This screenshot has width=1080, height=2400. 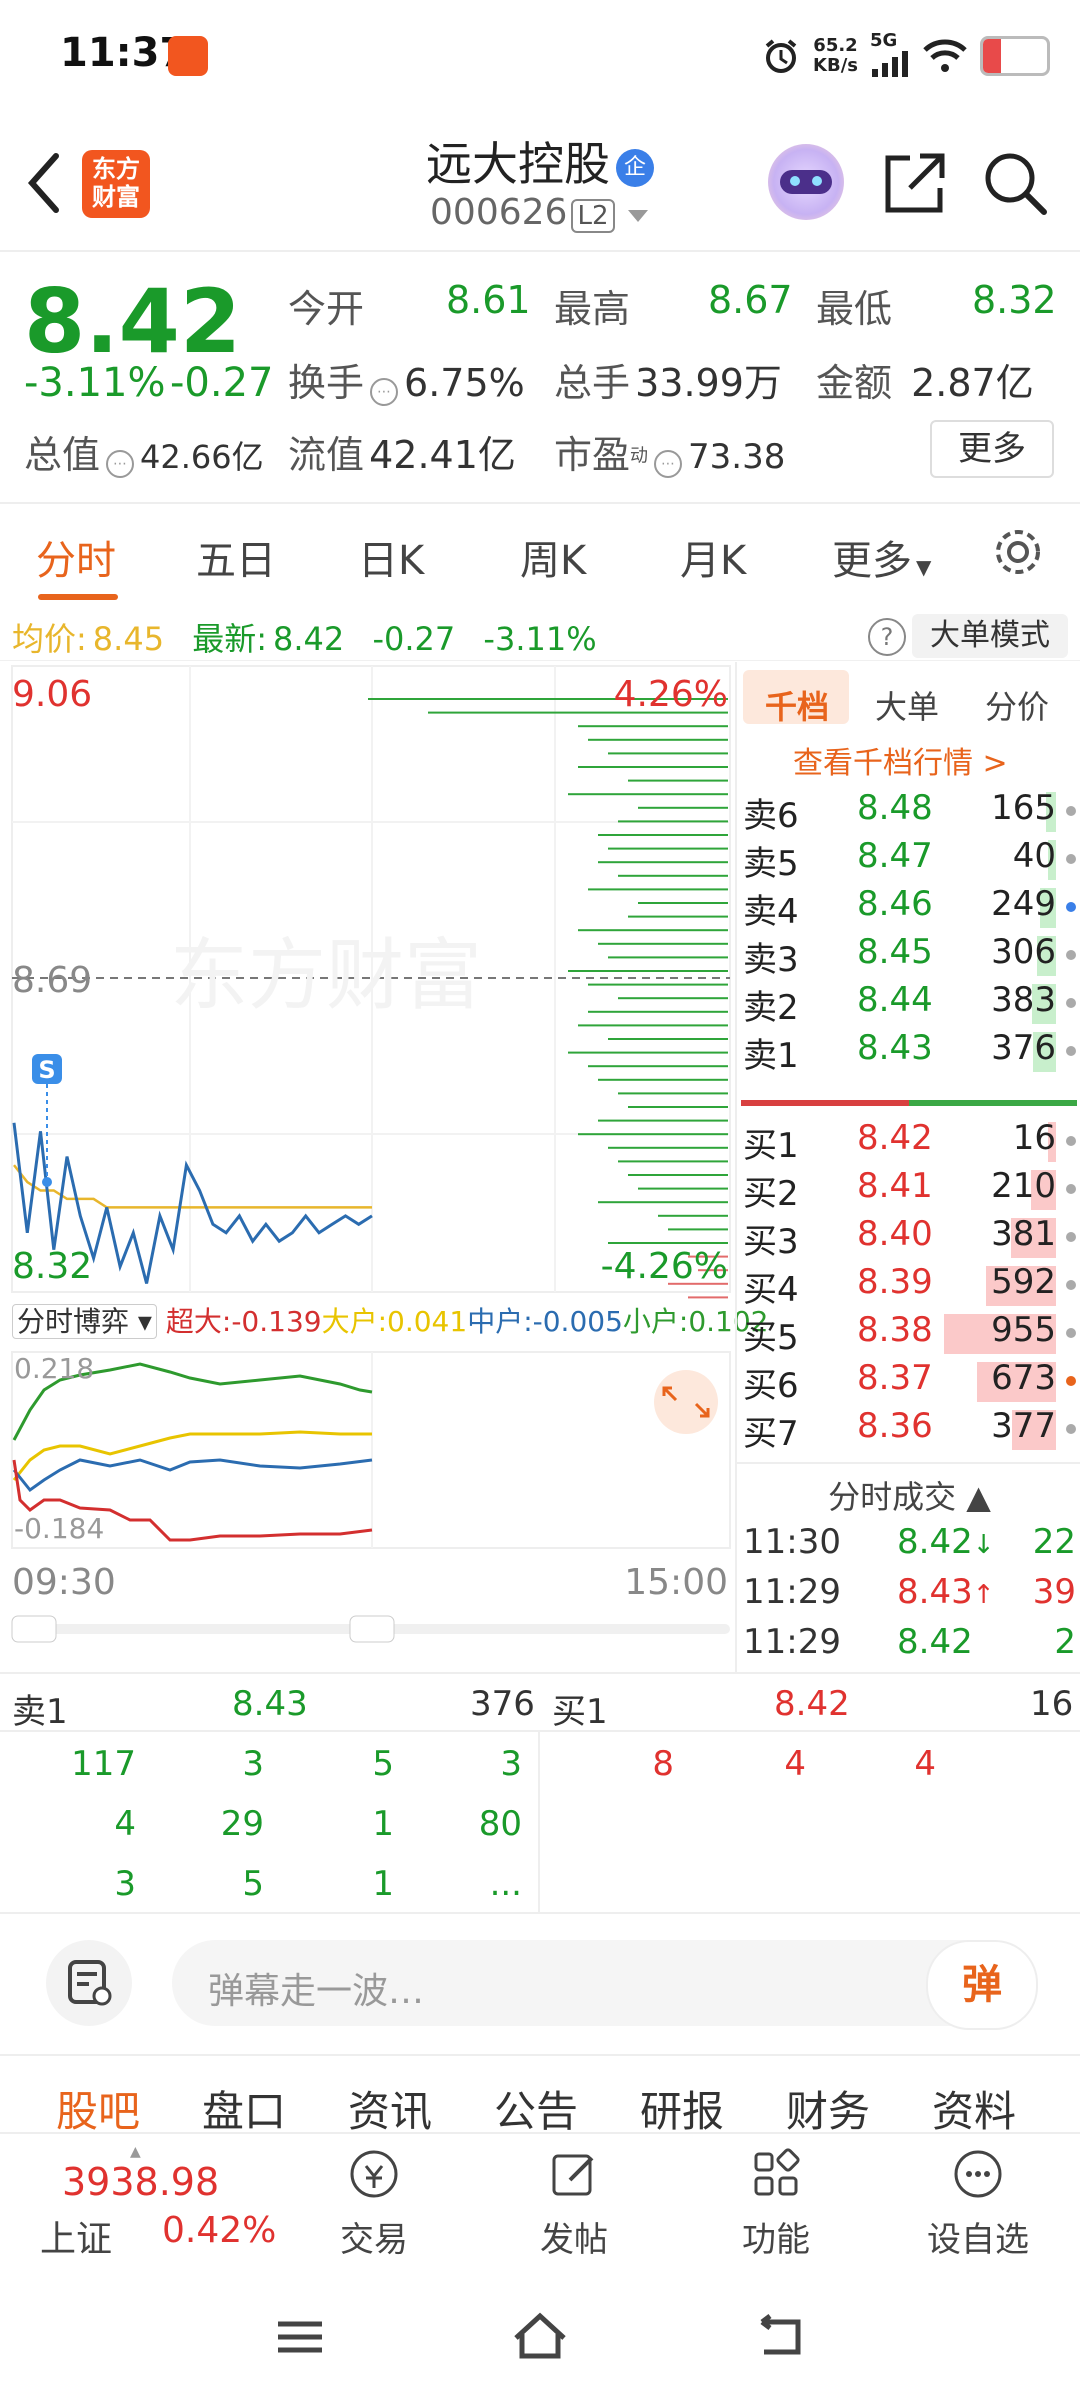 I want to click on tab-daily-k: 日K, so click(x=391, y=557).